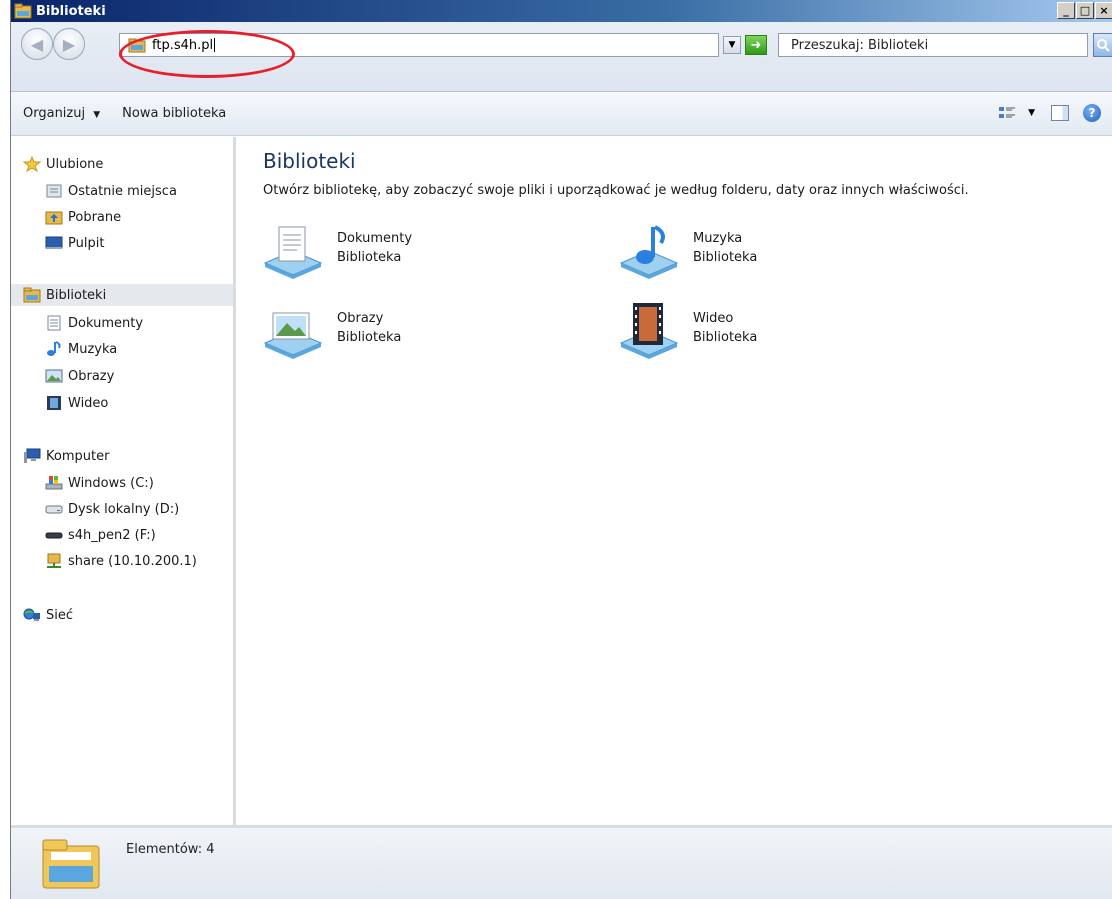 This screenshot has width=1112, height=899. I want to click on nav-item-label: Windows (C:), so click(111, 483).